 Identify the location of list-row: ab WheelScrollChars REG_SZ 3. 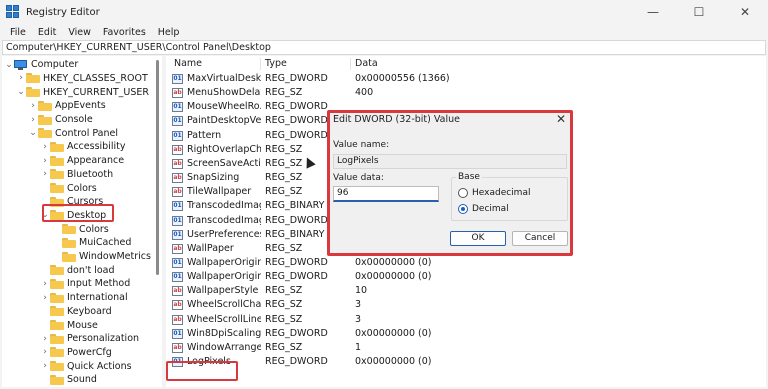
(466, 305).